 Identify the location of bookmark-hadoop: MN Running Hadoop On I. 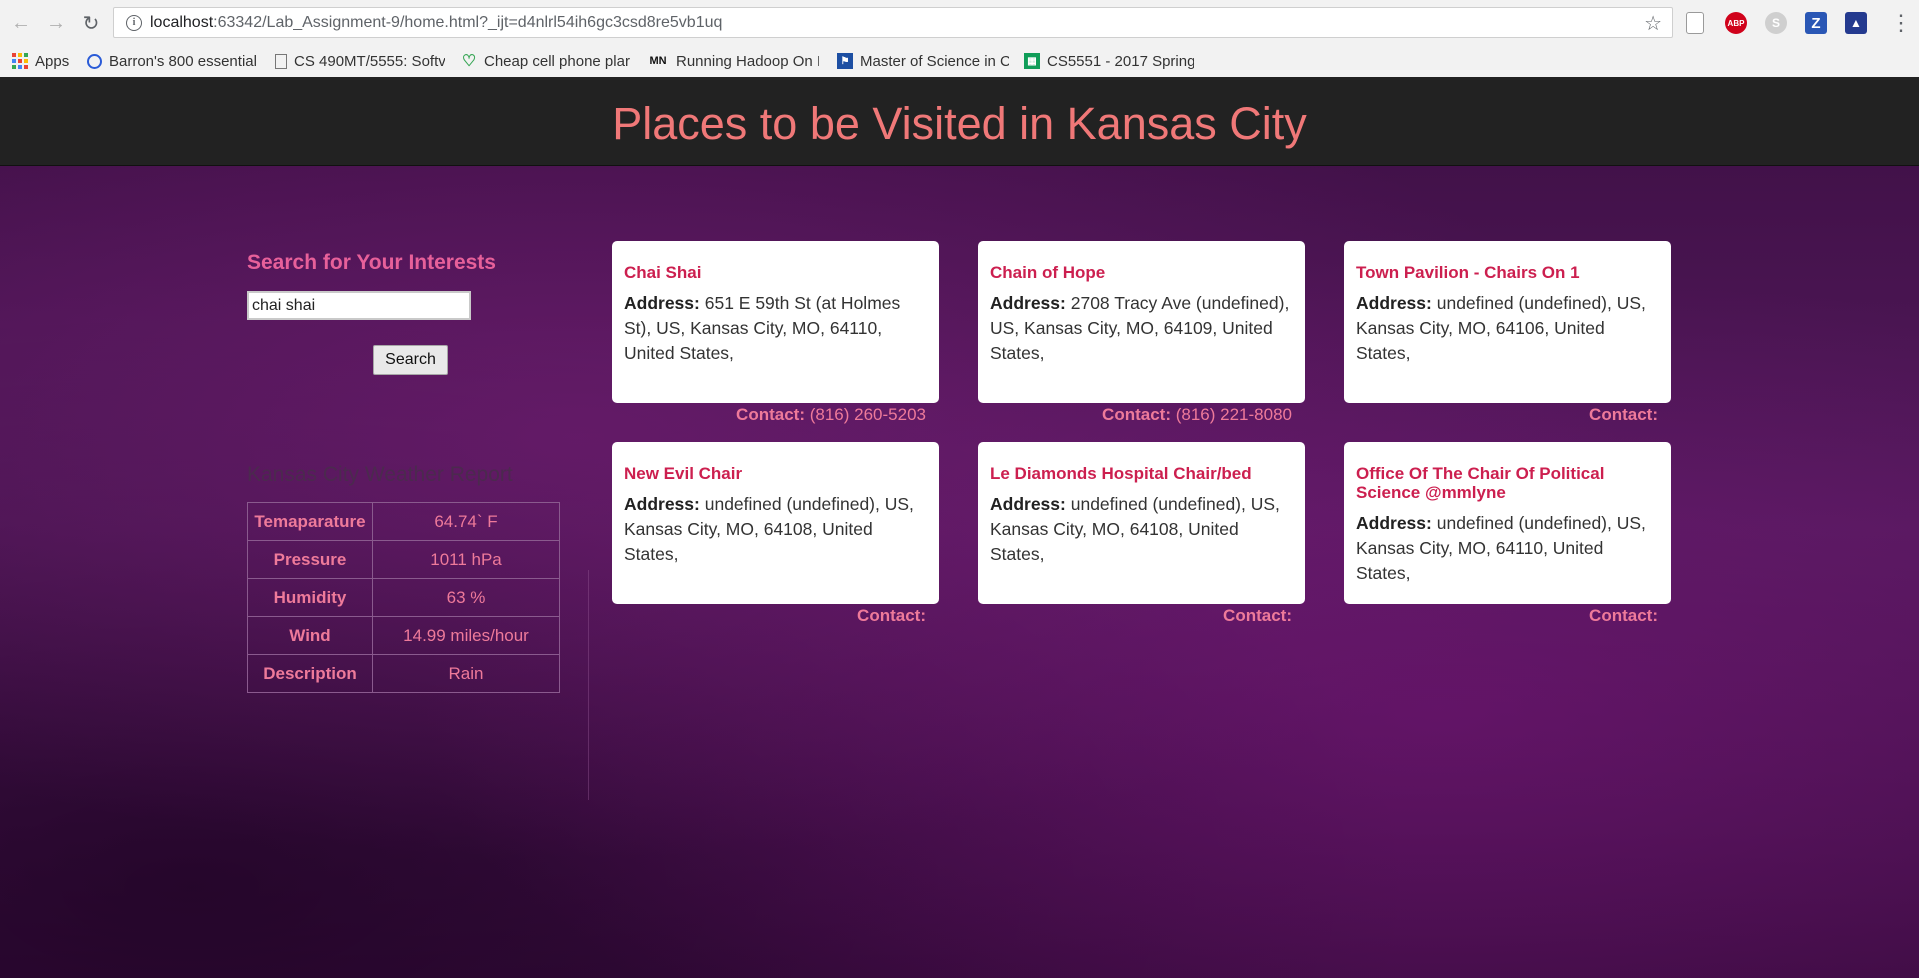
(733, 61).